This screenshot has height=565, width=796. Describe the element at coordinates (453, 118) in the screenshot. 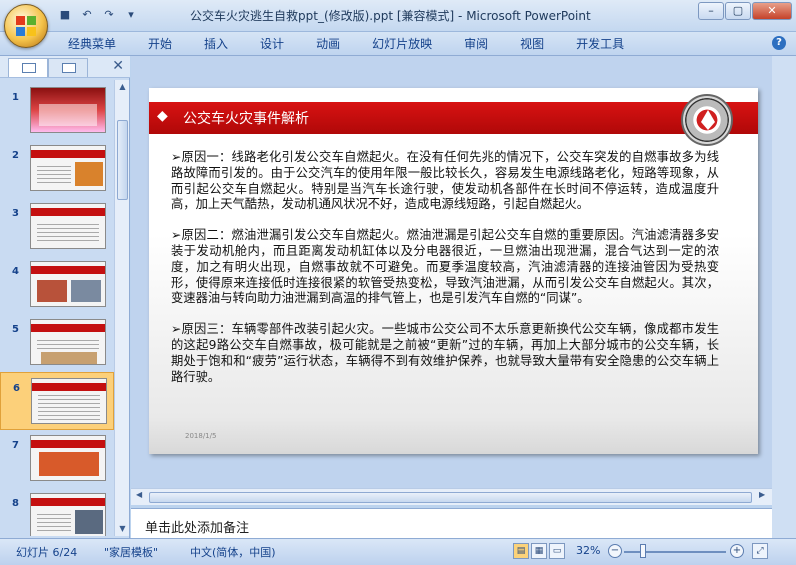

I see `slide-title-bar: ◆ 公交车火灾事件解析` at that location.